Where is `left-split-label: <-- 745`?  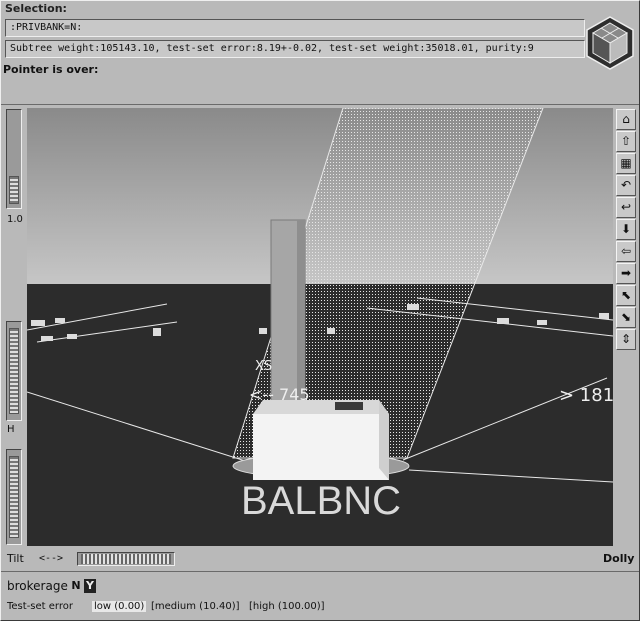 left-split-label: <-- 745 is located at coordinates (279, 394).